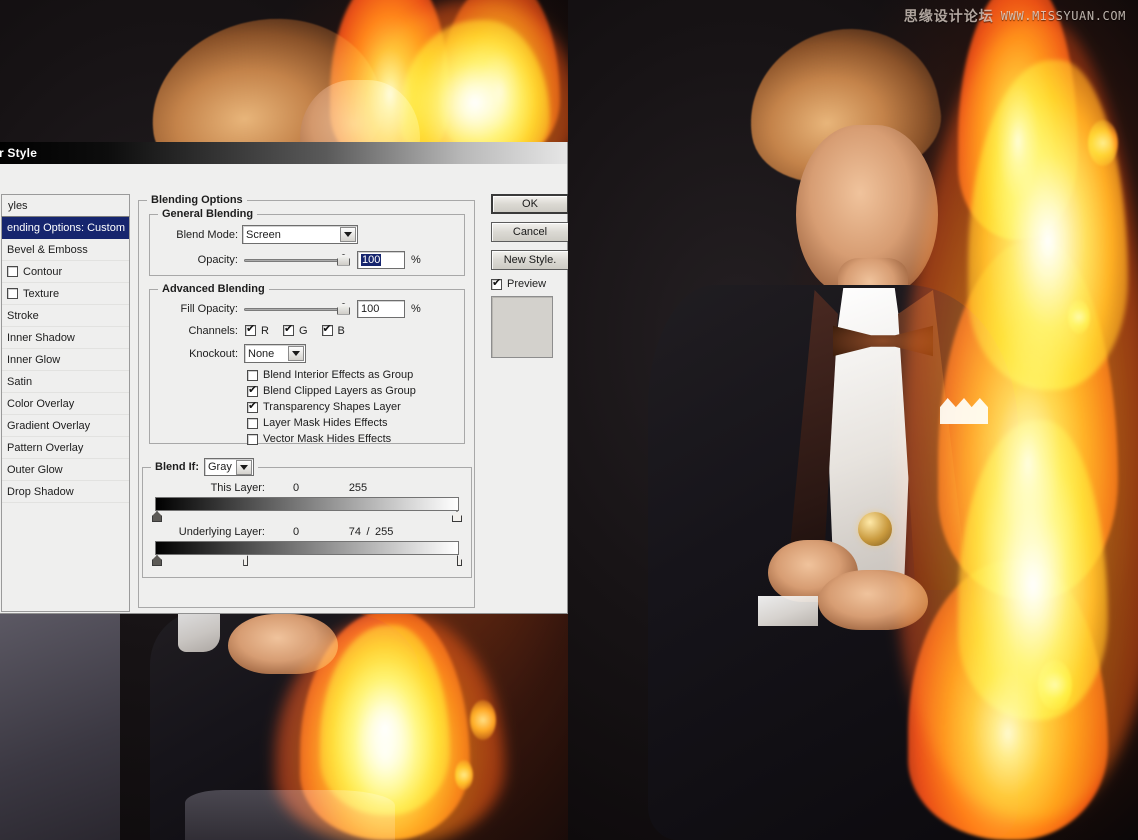 The height and width of the screenshot is (840, 1138). What do you see at coordinates (221, 532) in the screenshot?
I see `underlying-layer-label: Underlying Layer:` at bounding box center [221, 532].